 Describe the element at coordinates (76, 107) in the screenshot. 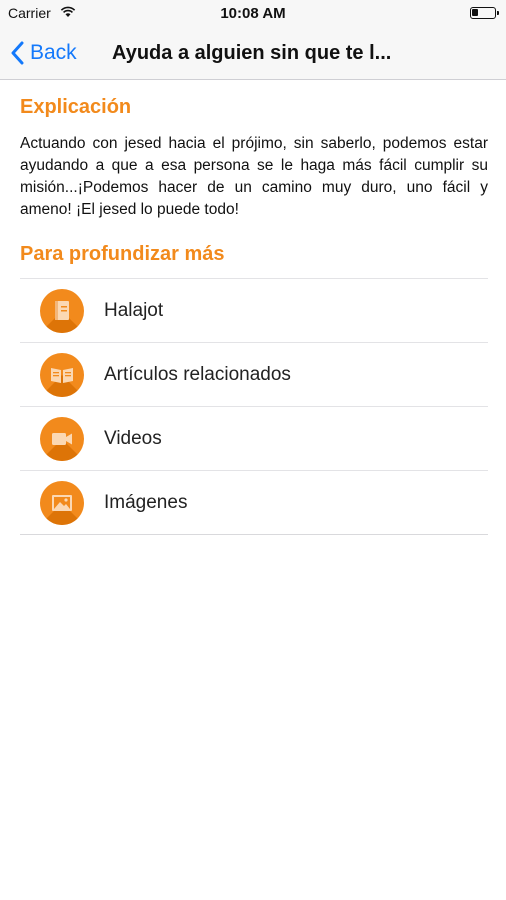

I see `explicacion-title: Explicación` at that location.